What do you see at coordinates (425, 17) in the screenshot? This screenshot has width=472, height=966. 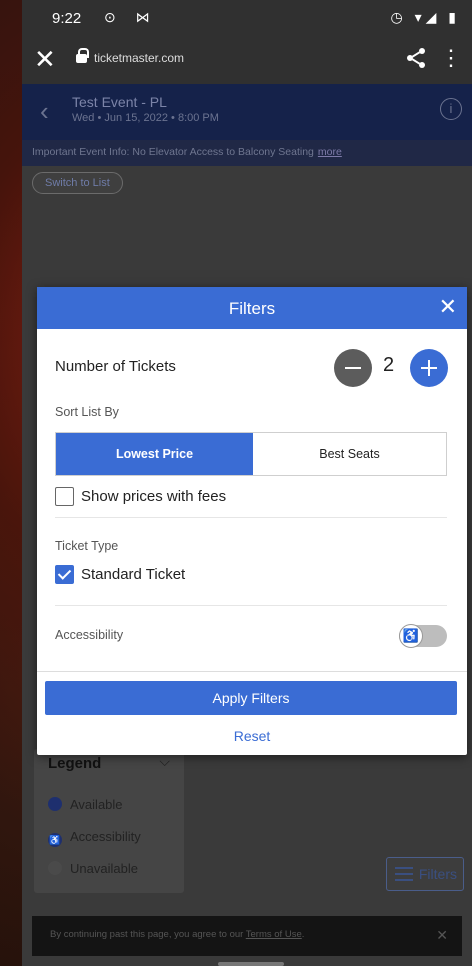 I see `status-system-icons: ◷ ▾◢ ▮` at bounding box center [425, 17].